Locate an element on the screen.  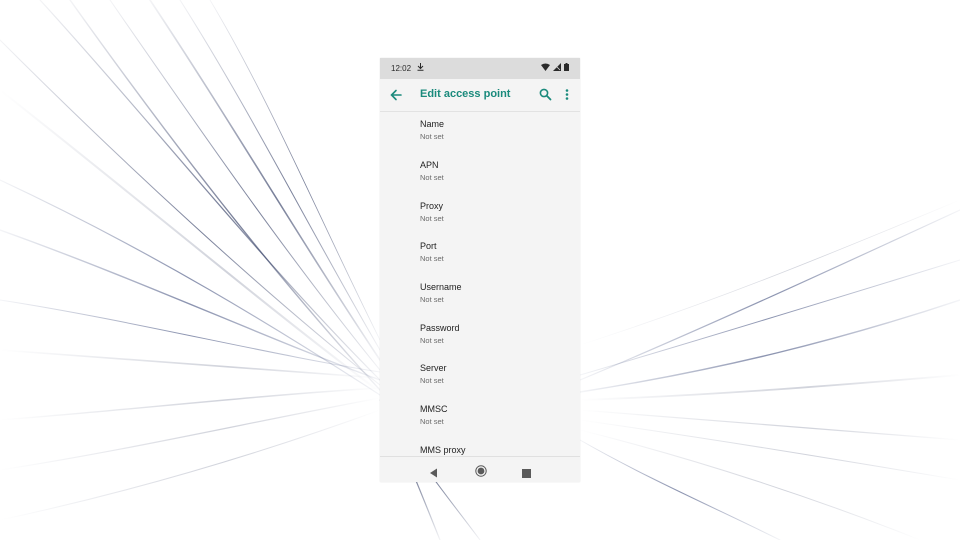
status-time: 12:02 is located at coordinates (401, 68).